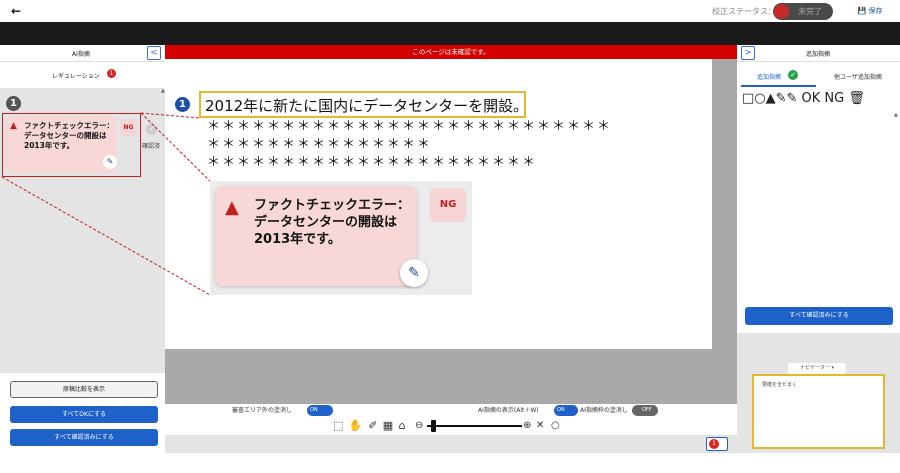  What do you see at coordinates (527, 425) in the screenshot?
I see `zoom-in-icon: ⊕` at bounding box center [527, 425].